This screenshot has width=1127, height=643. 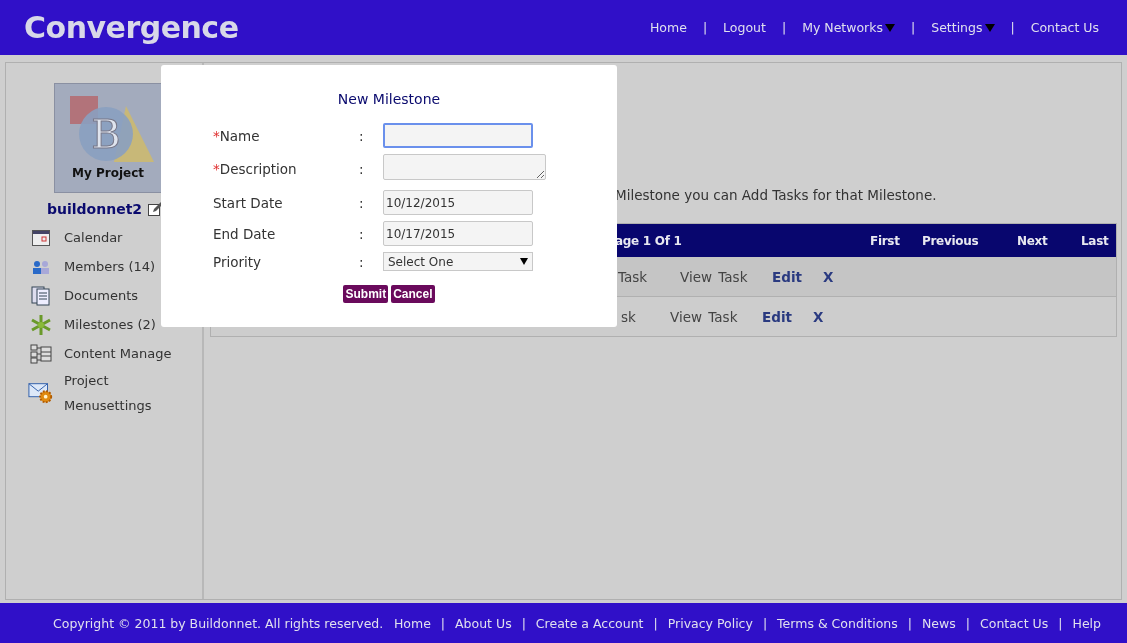 What do you see at coordinates (589, 623) in the screenshot?
I see `footer-link: Create a Account` at bounding box center [589, 623].